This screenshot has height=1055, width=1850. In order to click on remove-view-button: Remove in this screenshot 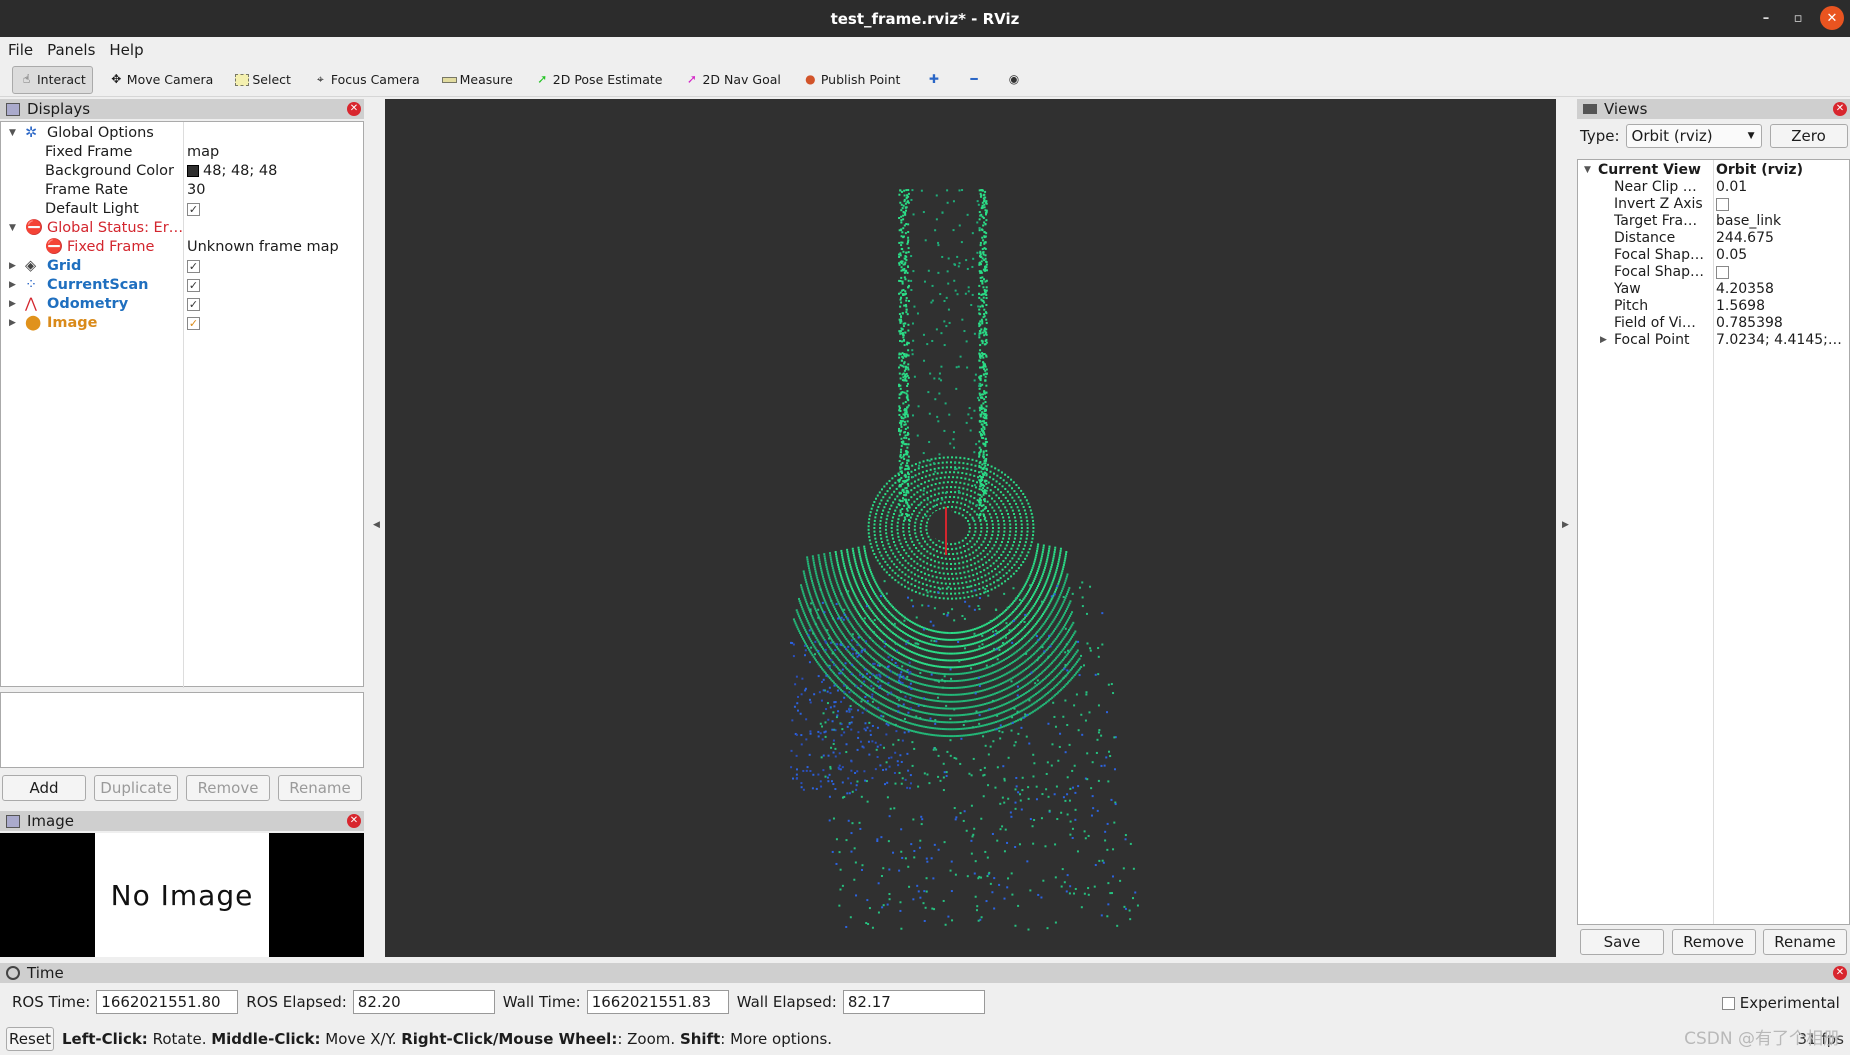, I will do `click(1713, 942)`.